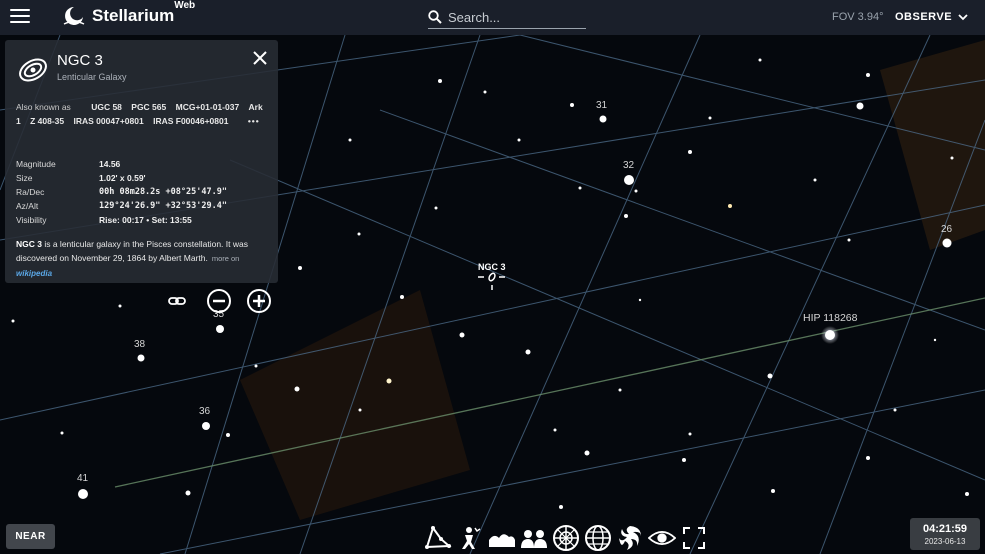  I want to click on date-time-button: 04:21:59 2023-06-13, so click(945, 534).